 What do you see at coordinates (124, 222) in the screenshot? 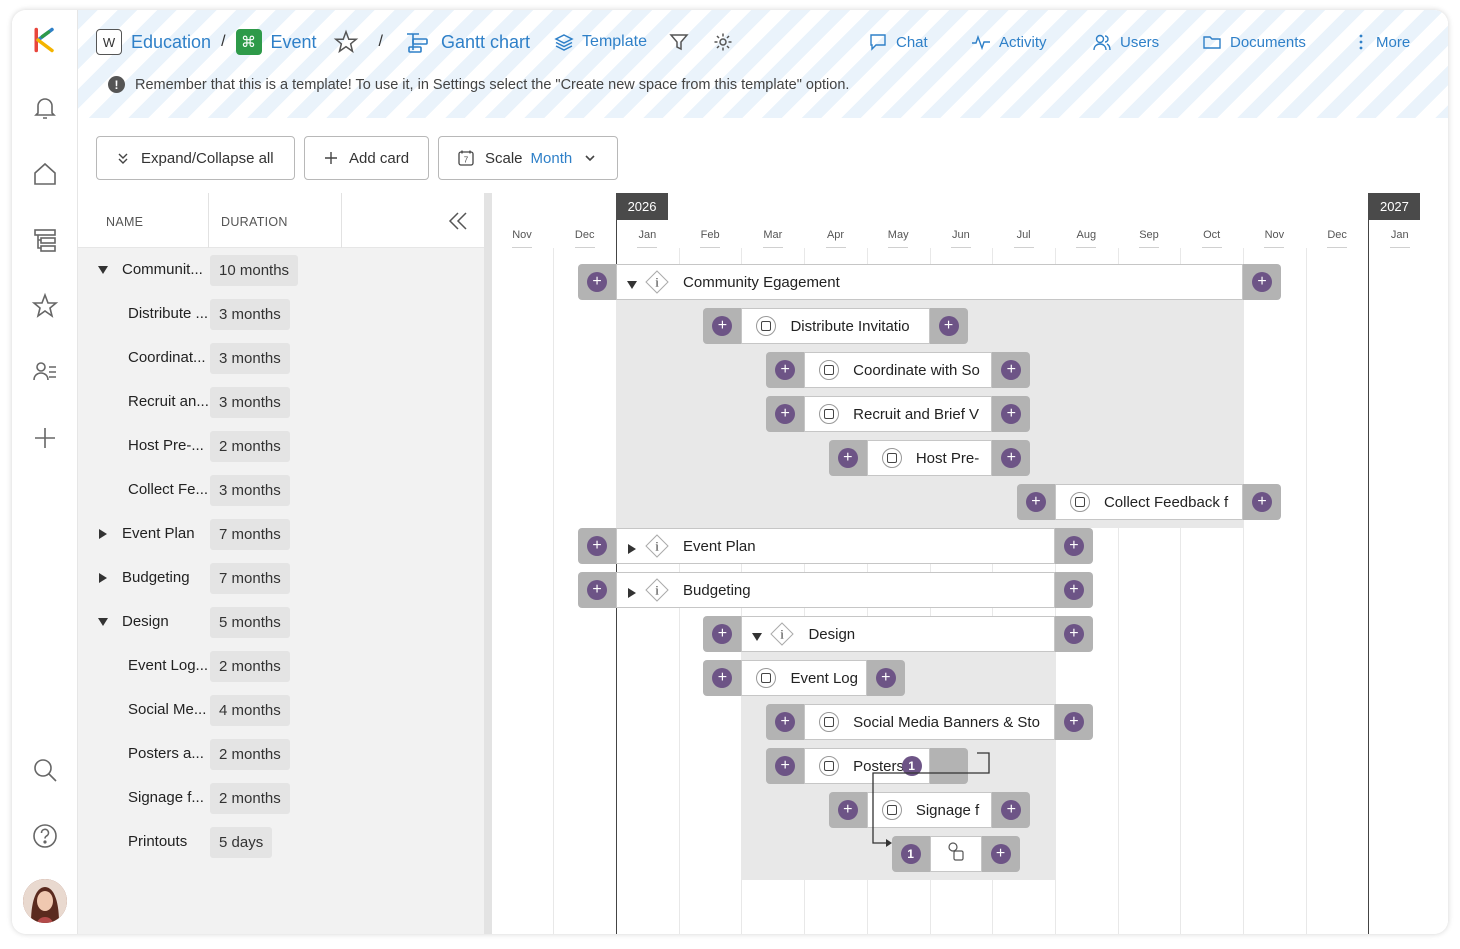
I see `column-name-header: NAME` at bounding box center [124, 222].